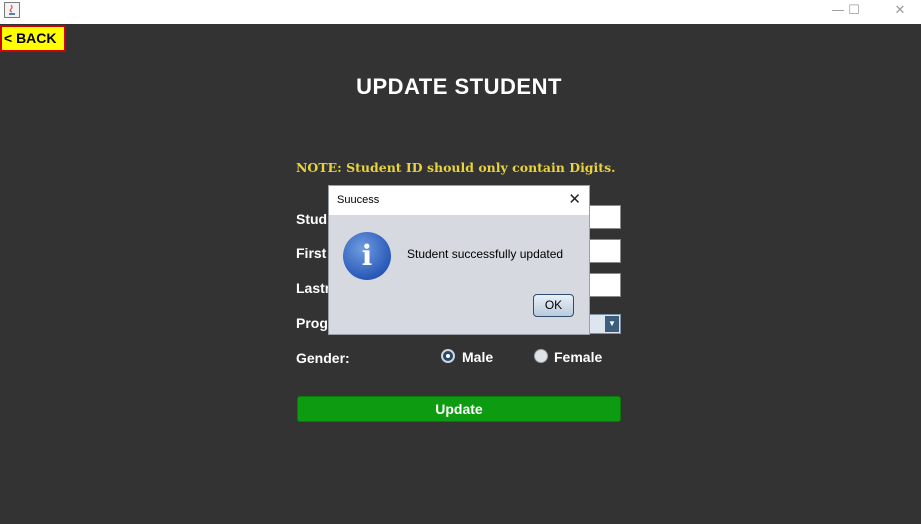 This screenshot has height=524, width=921. What do you see at coordinates (12, 10) in the screenshot?
I see `java-app-icon` at bounding box center [12, 10].